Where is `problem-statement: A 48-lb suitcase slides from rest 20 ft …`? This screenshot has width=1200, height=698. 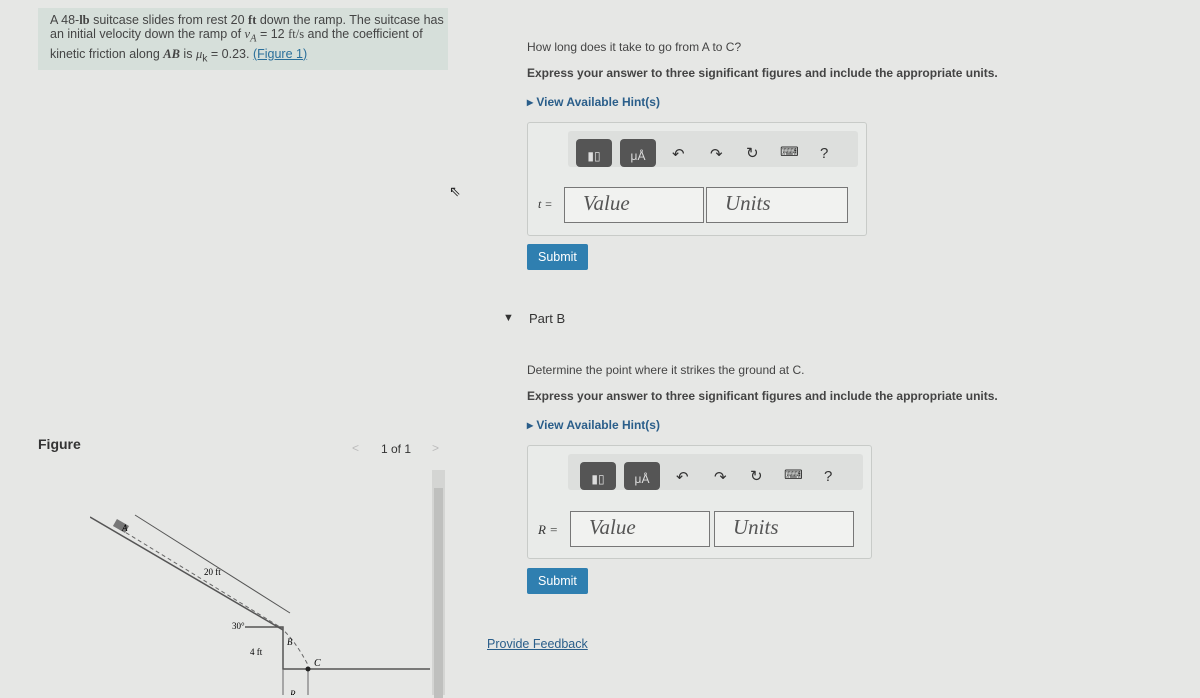
problem-statement: A 48-lb suitcase slides from rest 20 ft … is located at coordinates (243, 39).